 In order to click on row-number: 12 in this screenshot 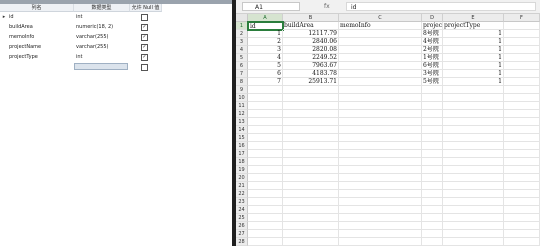, I will do `click(242, 114)`.